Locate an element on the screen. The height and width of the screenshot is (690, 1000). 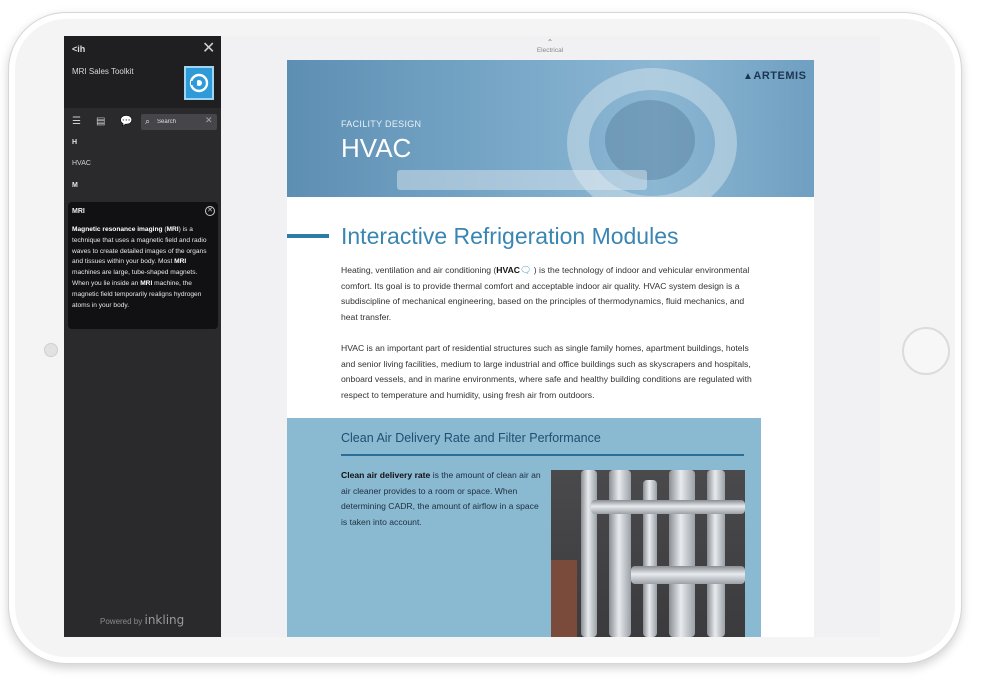
search-input is located at coordinates (180, 122).